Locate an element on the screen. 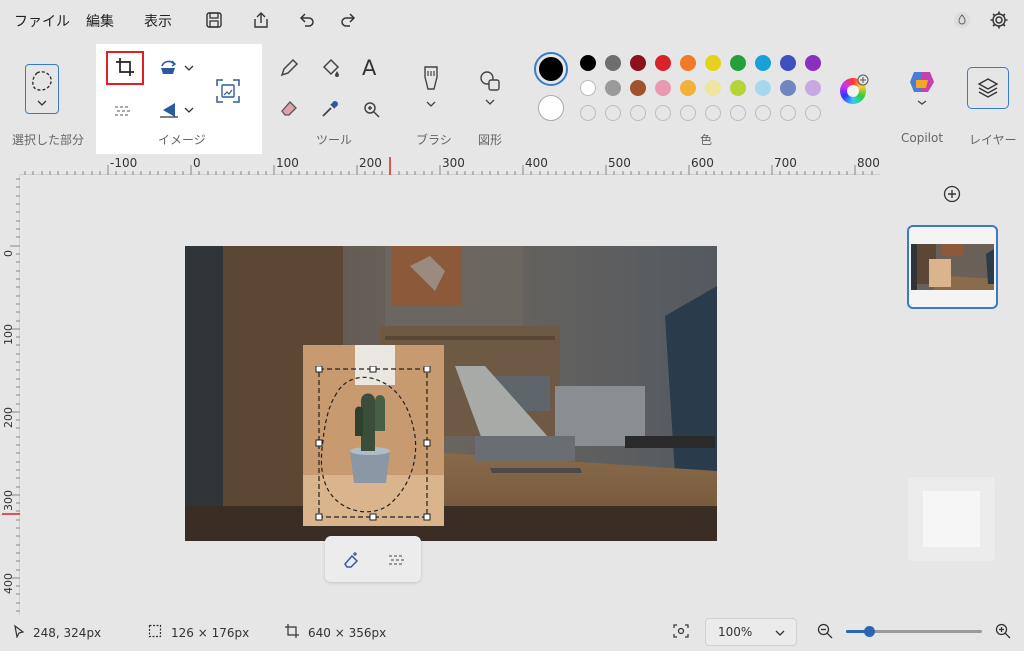  zoom-value: 100% is located at coordinates (735, 632).